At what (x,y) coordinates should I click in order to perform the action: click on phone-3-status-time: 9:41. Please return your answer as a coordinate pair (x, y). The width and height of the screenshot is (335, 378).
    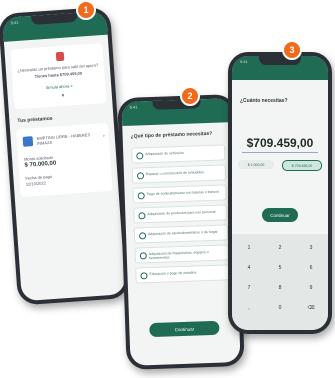
    Looking at the image, I should click on (244, 61).